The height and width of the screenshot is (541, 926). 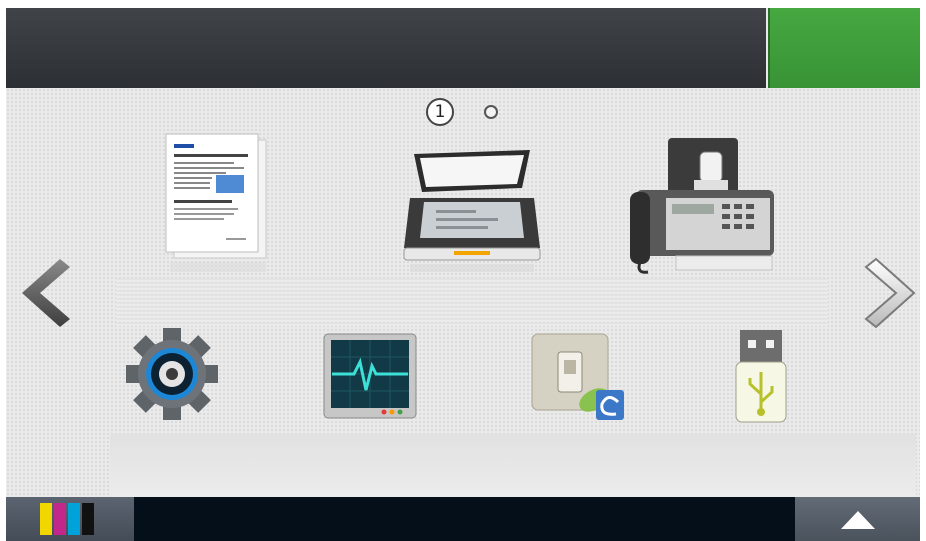 I want to click on settings-icon, so click(x=172, y=374).